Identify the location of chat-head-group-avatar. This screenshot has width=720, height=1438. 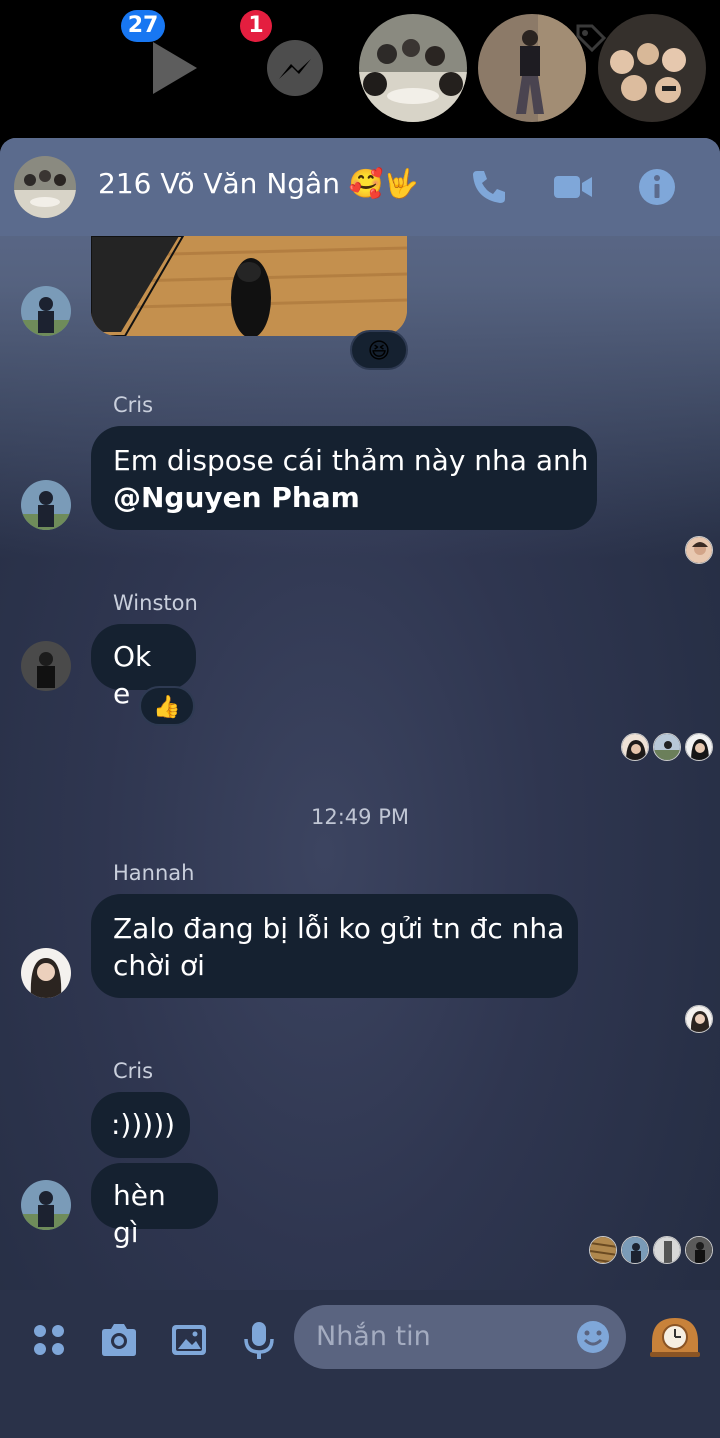
(413, 68).